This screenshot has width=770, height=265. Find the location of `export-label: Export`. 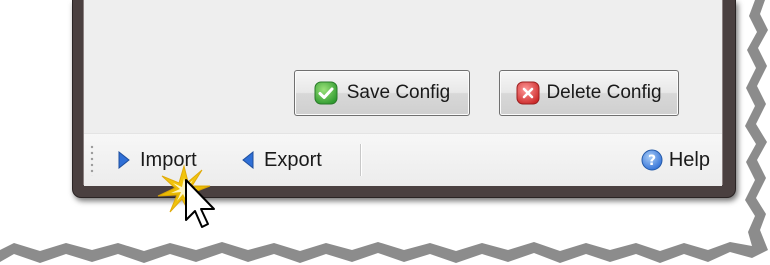

export-label: Export is located at coordinates (293, 159).